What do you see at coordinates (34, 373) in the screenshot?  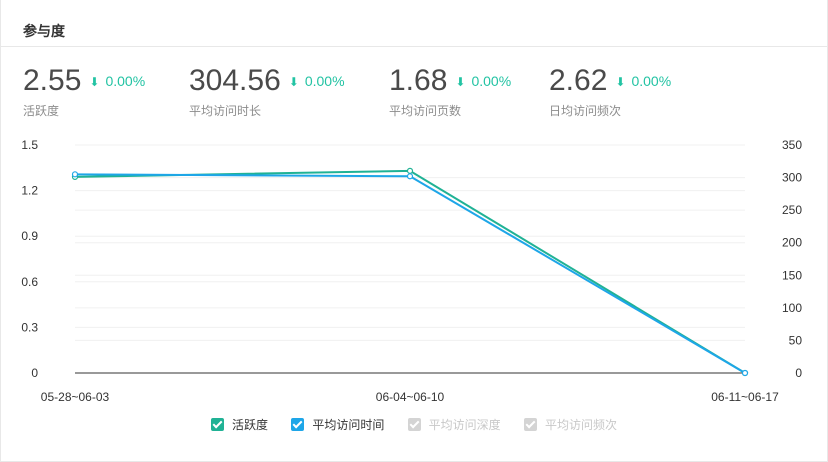 I see `y-left-tick-label: 0` at bounding box center [34, 373].